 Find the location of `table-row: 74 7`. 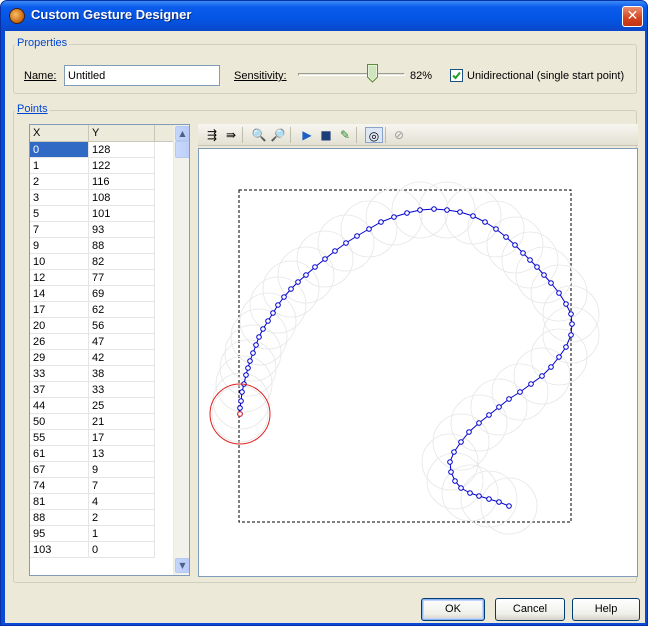

table-row: 74 7 is located at coordinates (92, 486).